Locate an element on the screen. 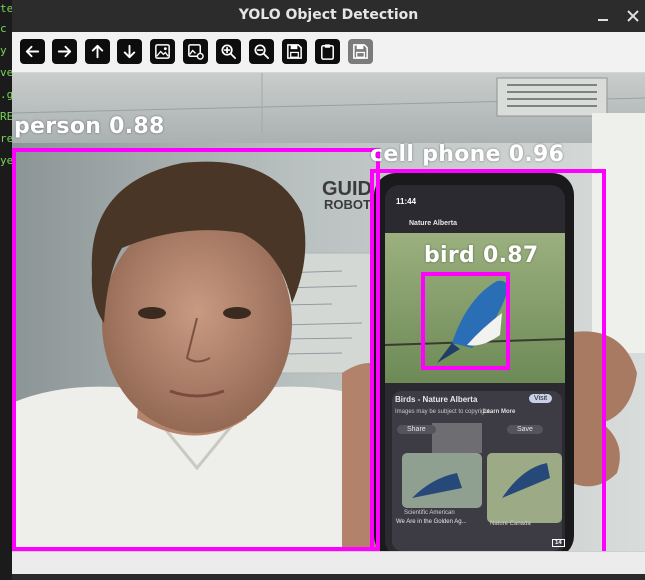 The image size is (645, 580). forward-arrow-icon is located at coordinates (64, 51).